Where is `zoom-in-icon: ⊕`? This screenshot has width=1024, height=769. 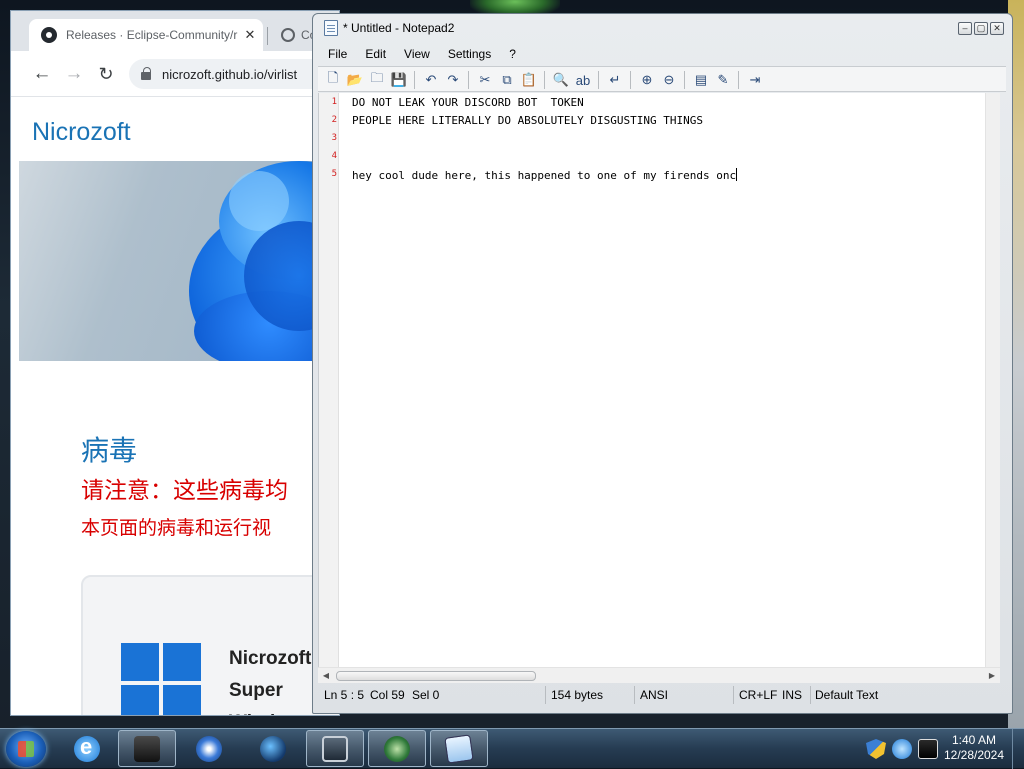 zoom-in-icon: ⊕ is located at coordinates (647, 80).